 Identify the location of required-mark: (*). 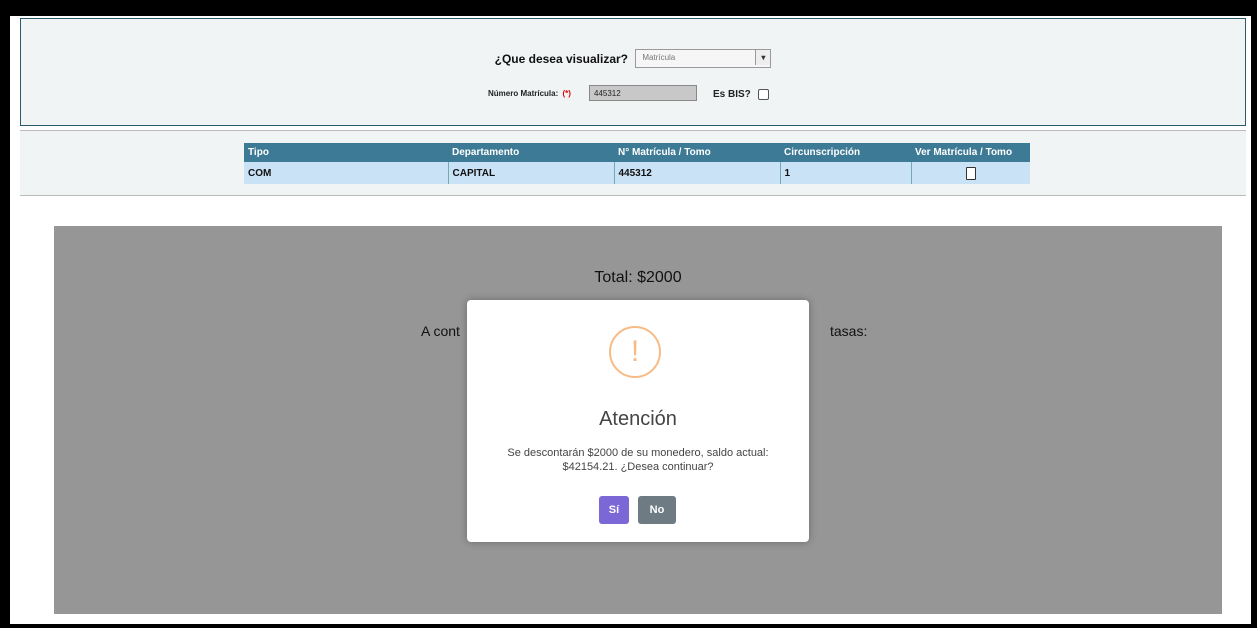
(566, 93).